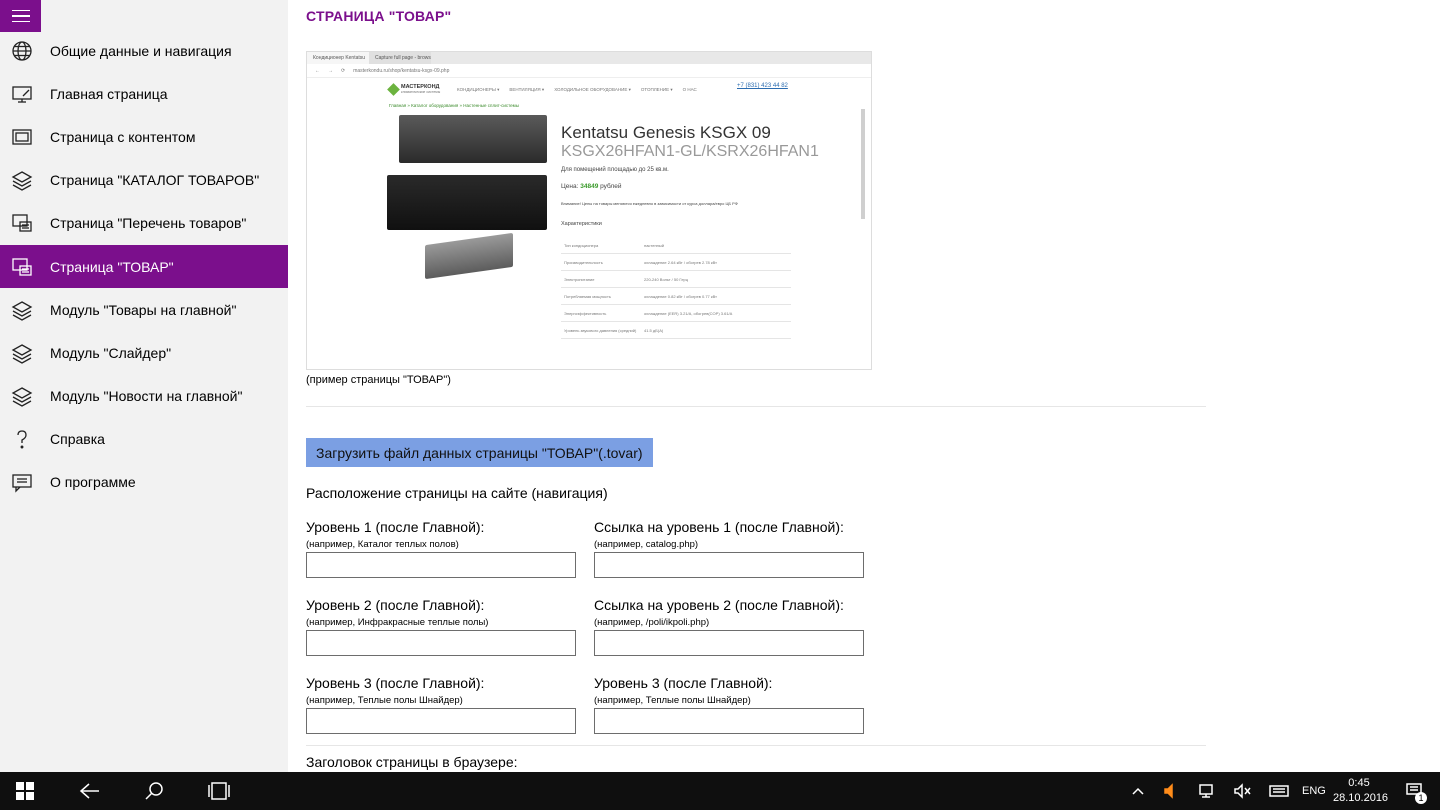 The height and width of the screenshot is (810, 1440). What do you see at coordinates (395, 683) in the screenshot?
I see `field-label: Уровень 3 (после Главной):` at bounding box center [395, 683].